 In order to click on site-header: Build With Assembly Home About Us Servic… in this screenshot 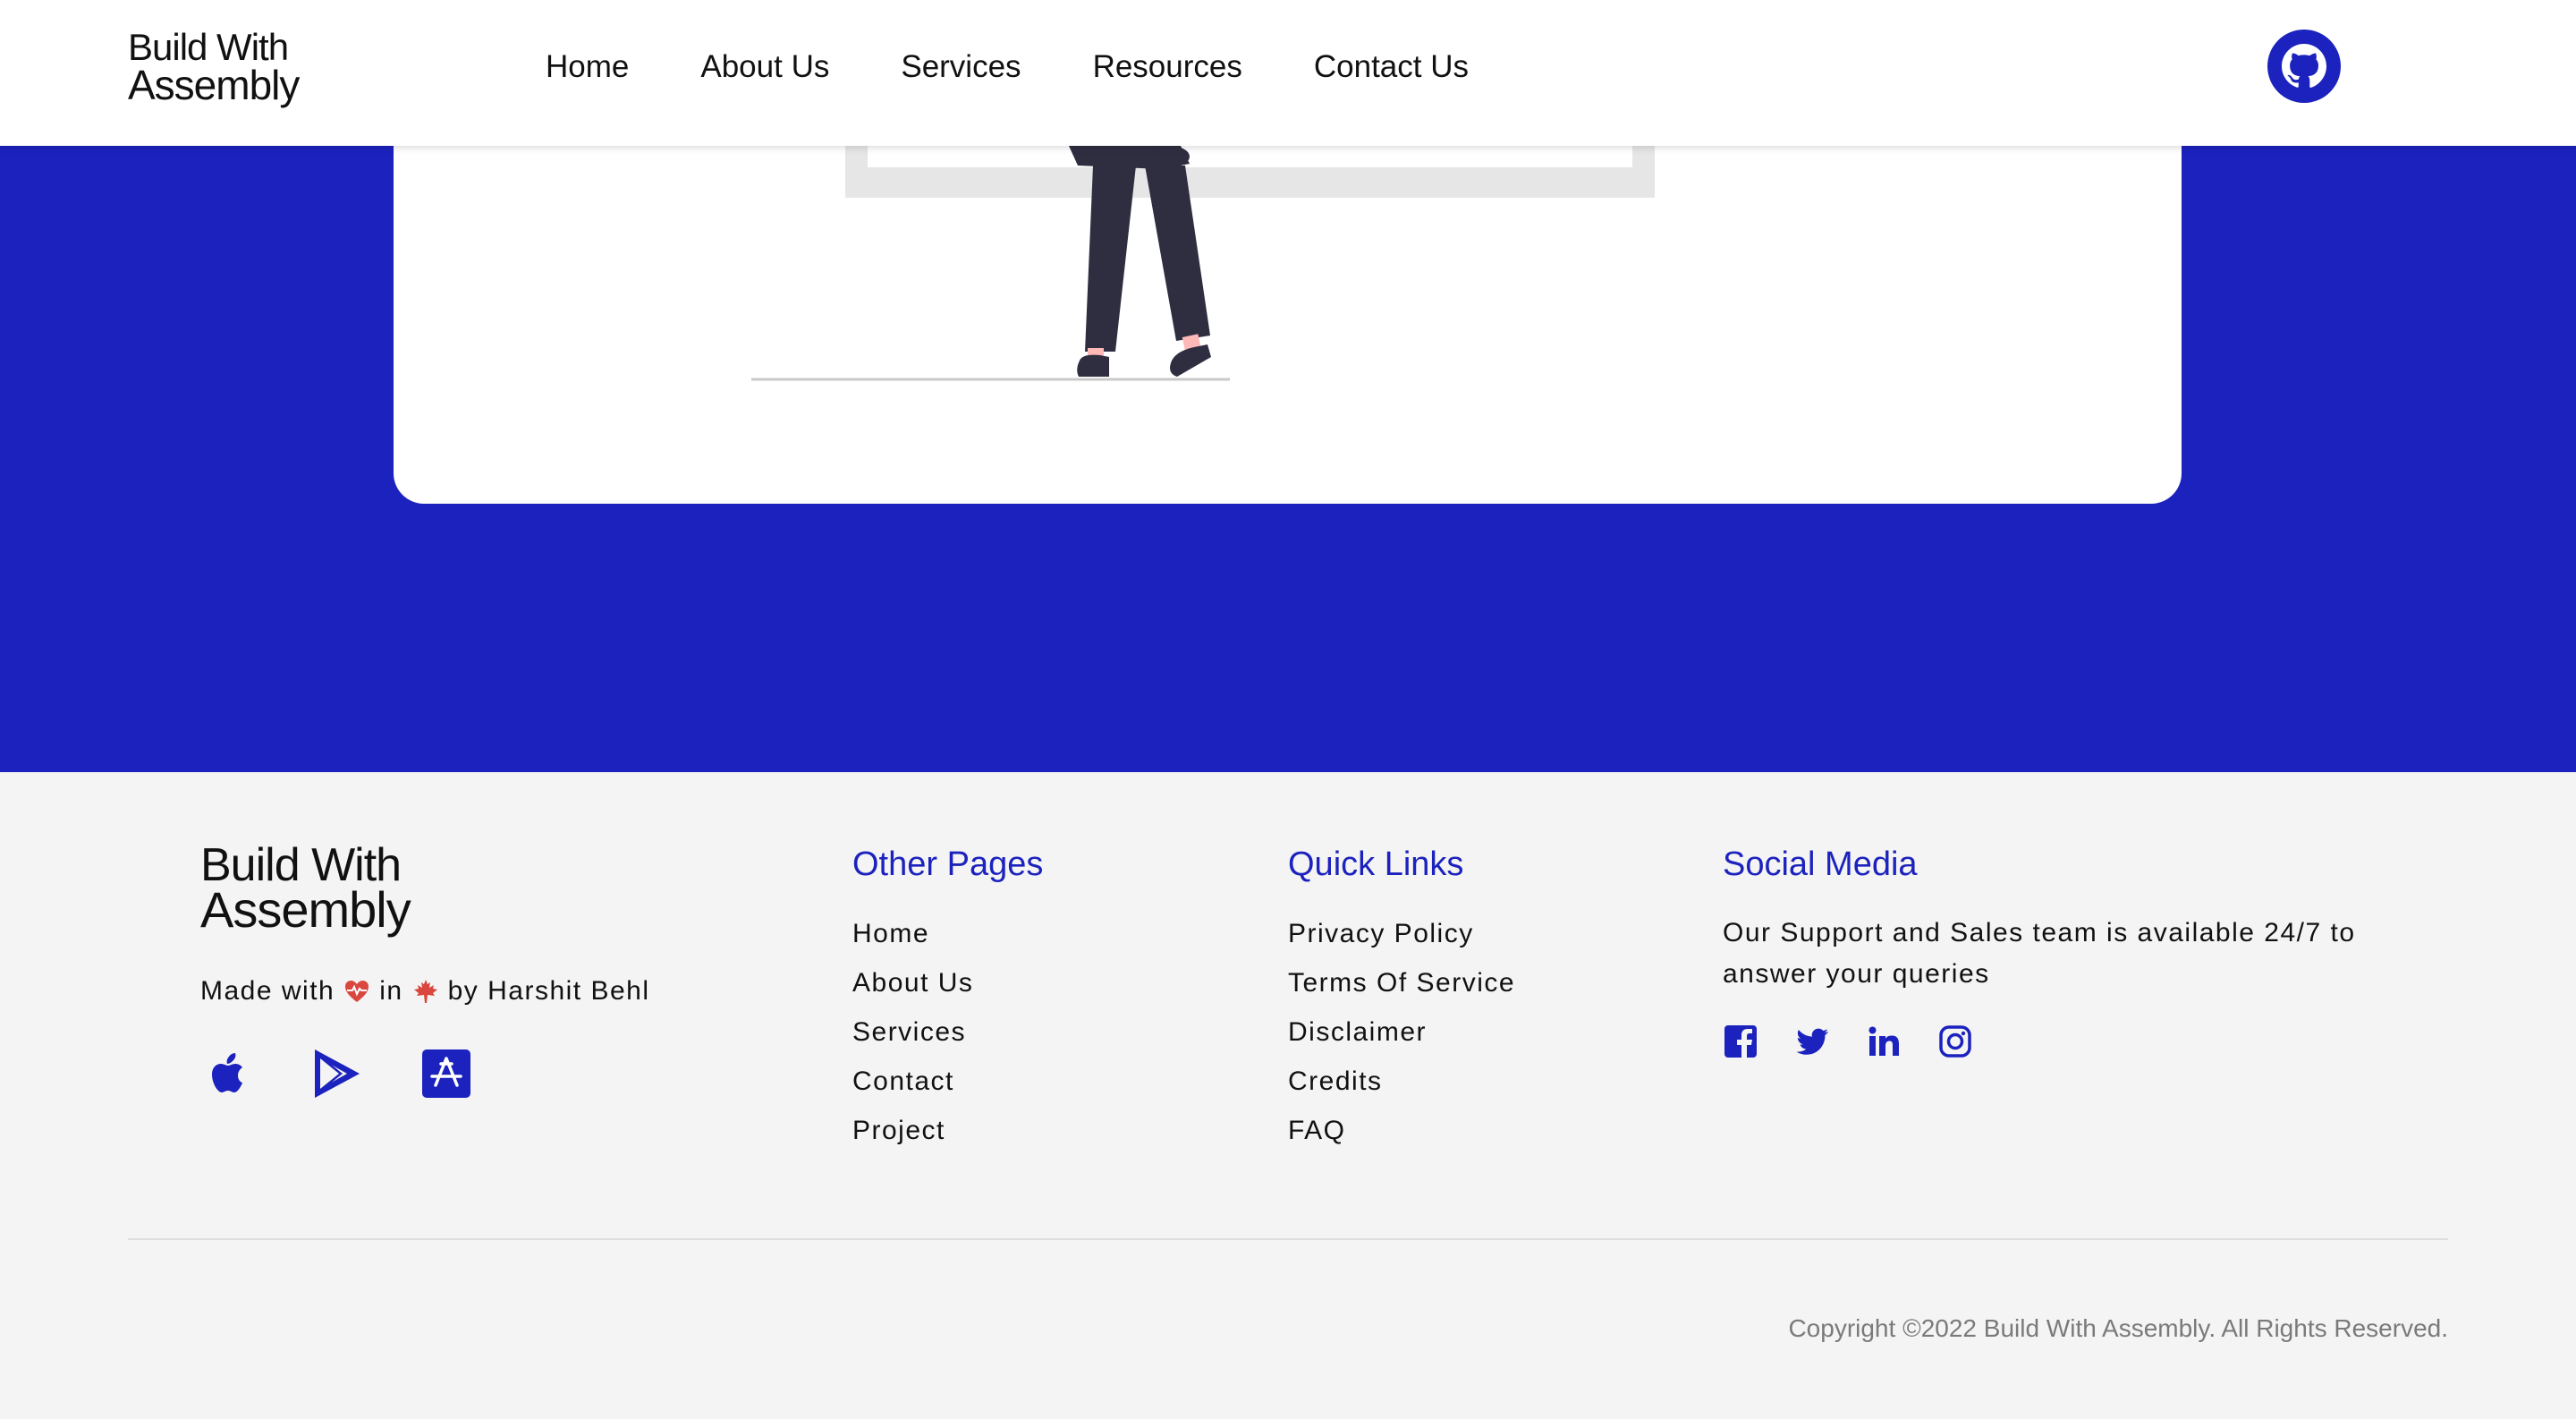, I will do `click(1288, 73)`.